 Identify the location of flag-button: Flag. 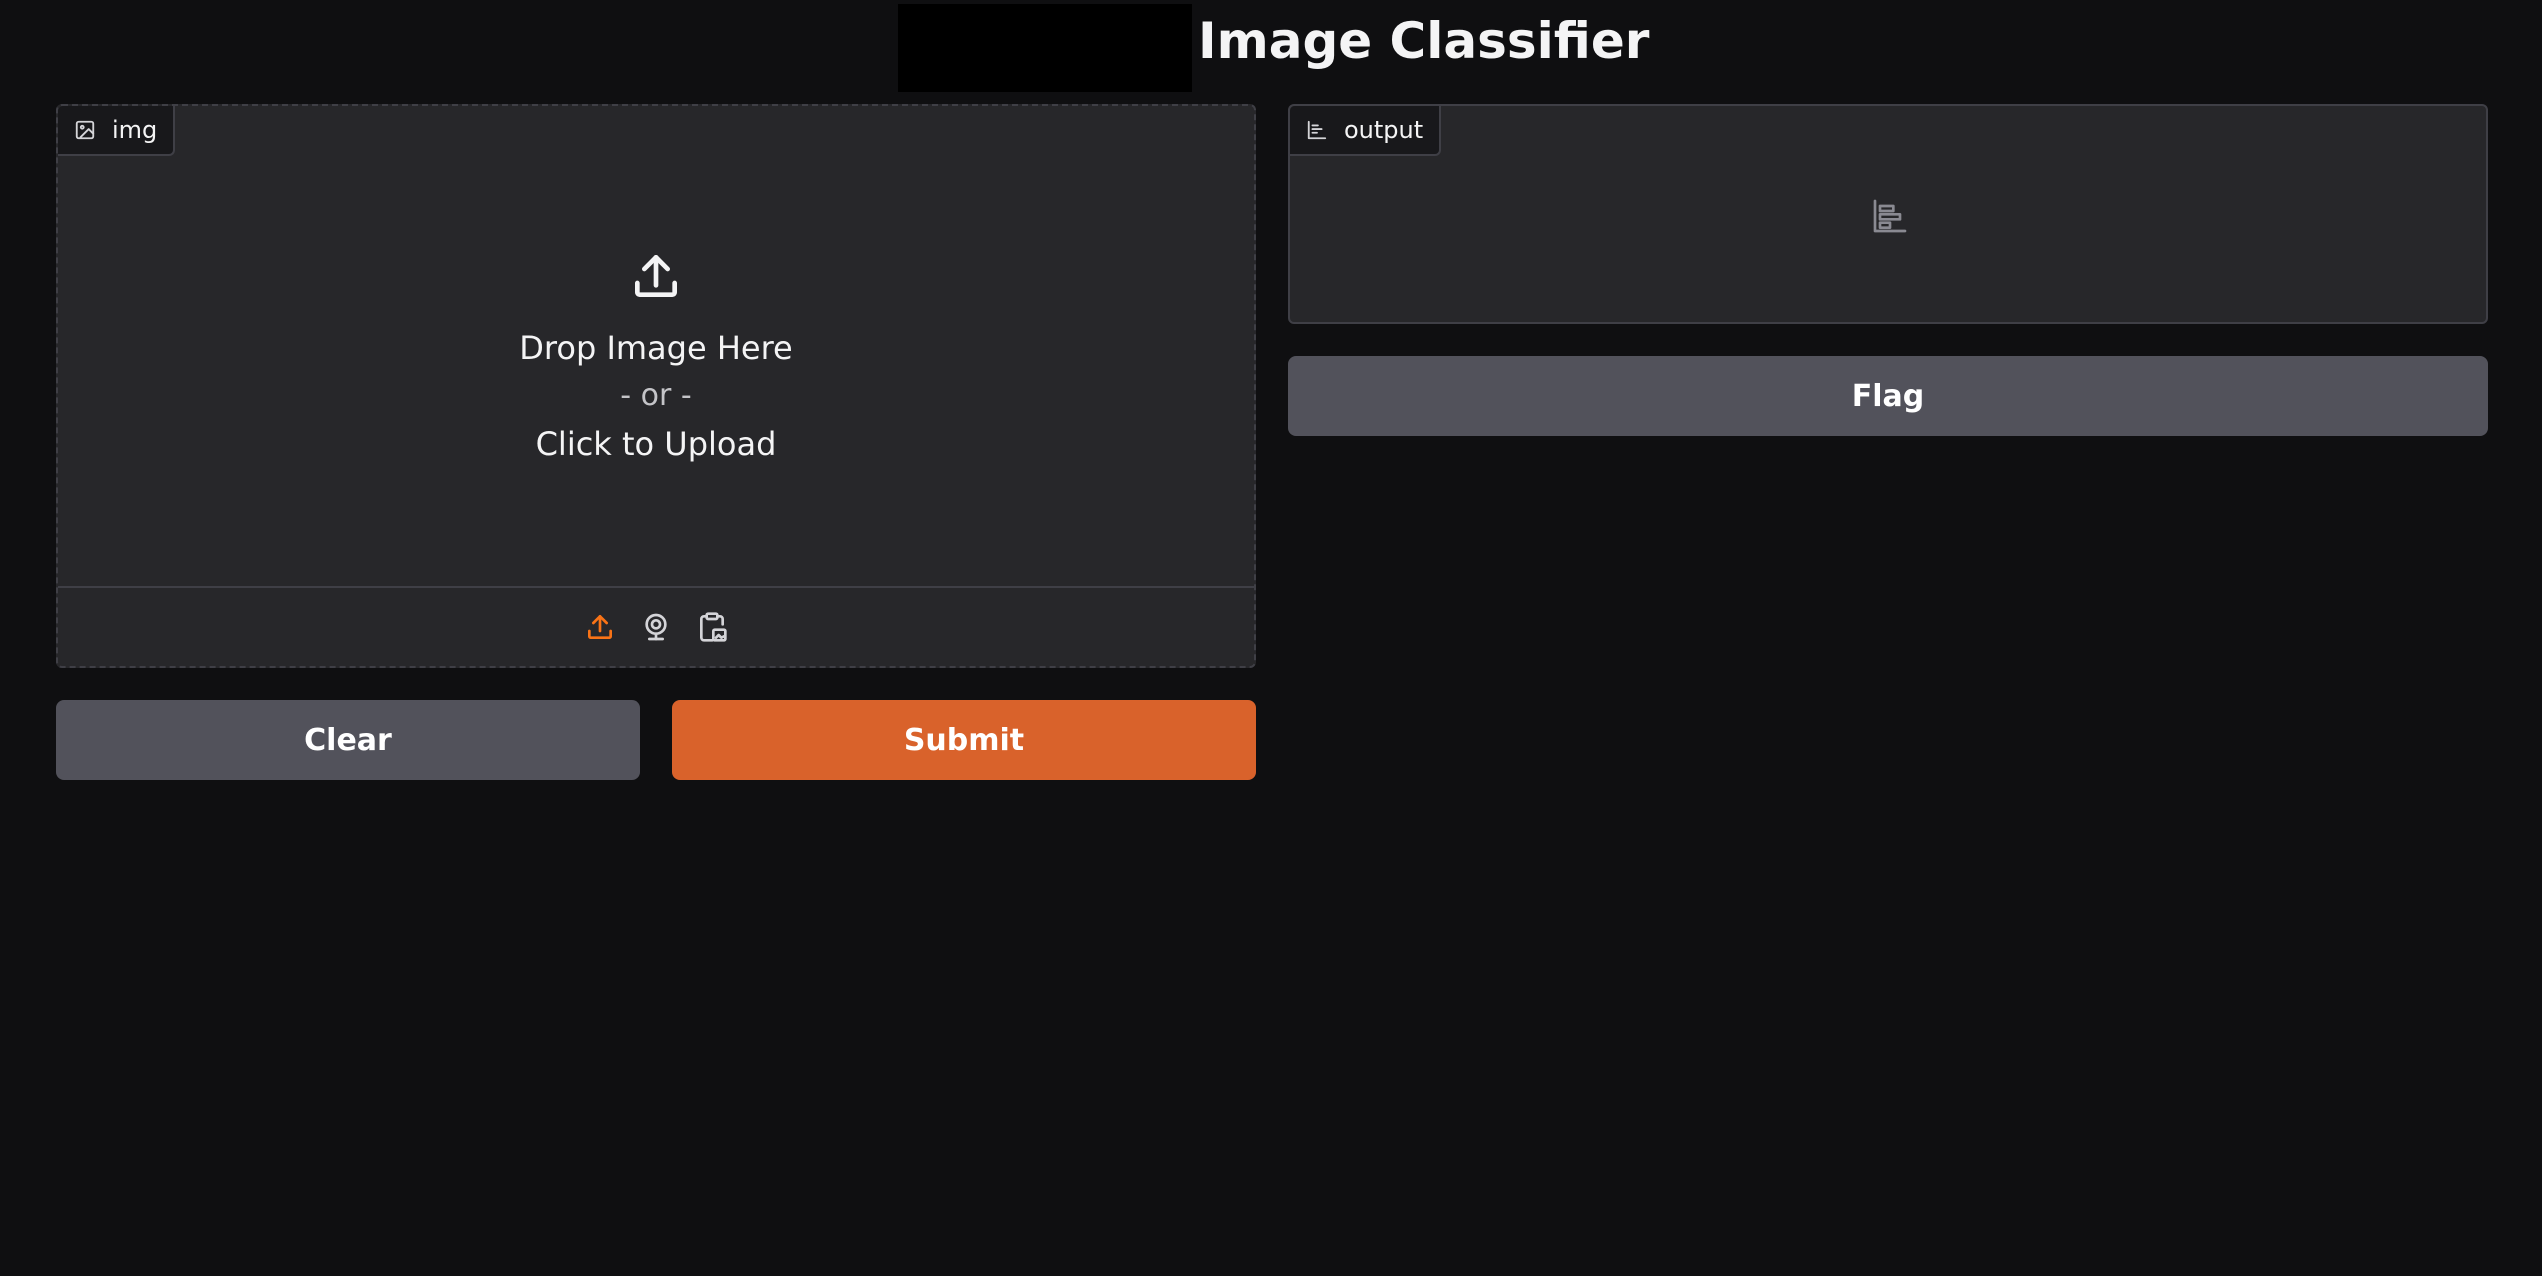
(1888, 396).